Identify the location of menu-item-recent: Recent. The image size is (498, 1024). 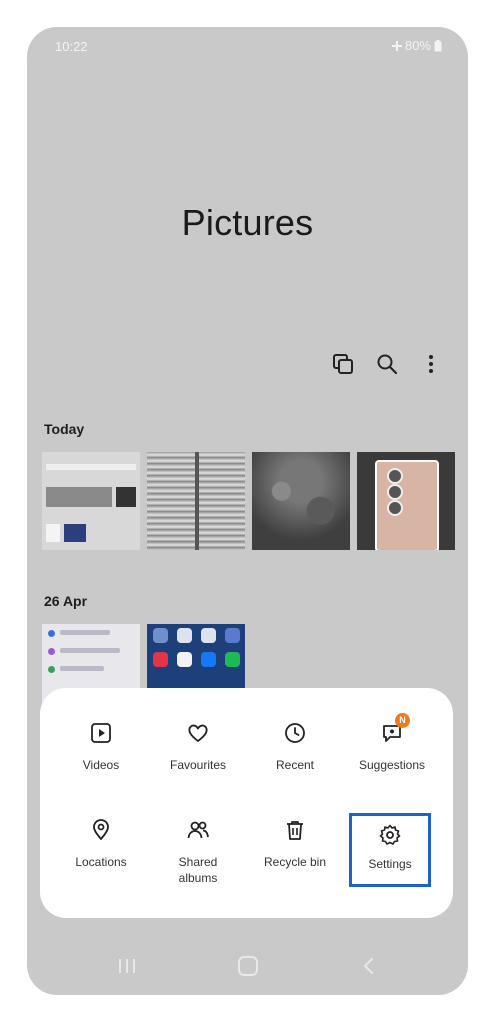
(295, 748).